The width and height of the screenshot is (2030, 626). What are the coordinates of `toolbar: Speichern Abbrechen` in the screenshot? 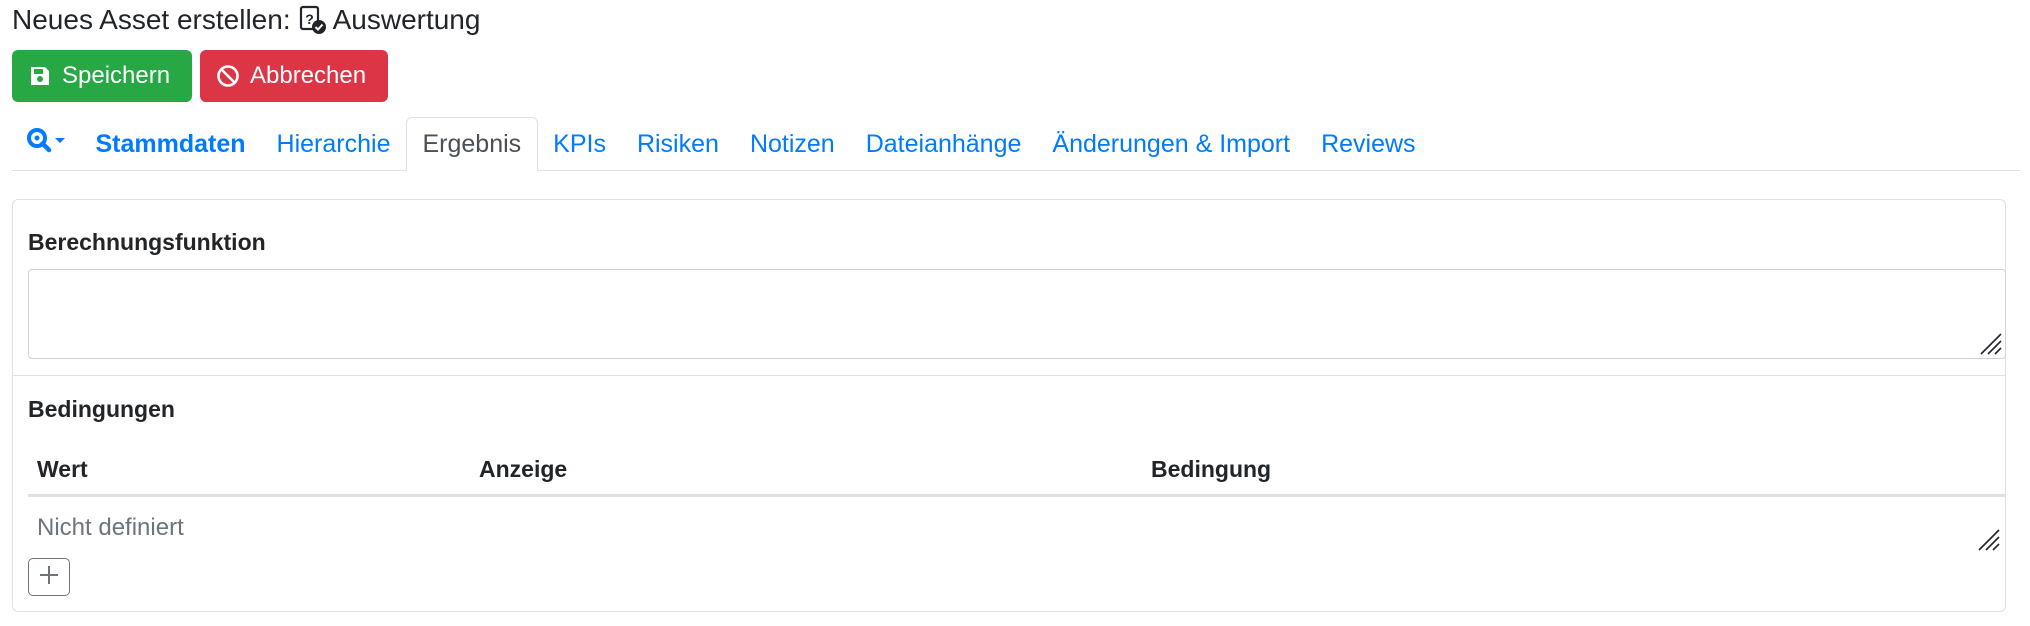 It's located at (200, 76).